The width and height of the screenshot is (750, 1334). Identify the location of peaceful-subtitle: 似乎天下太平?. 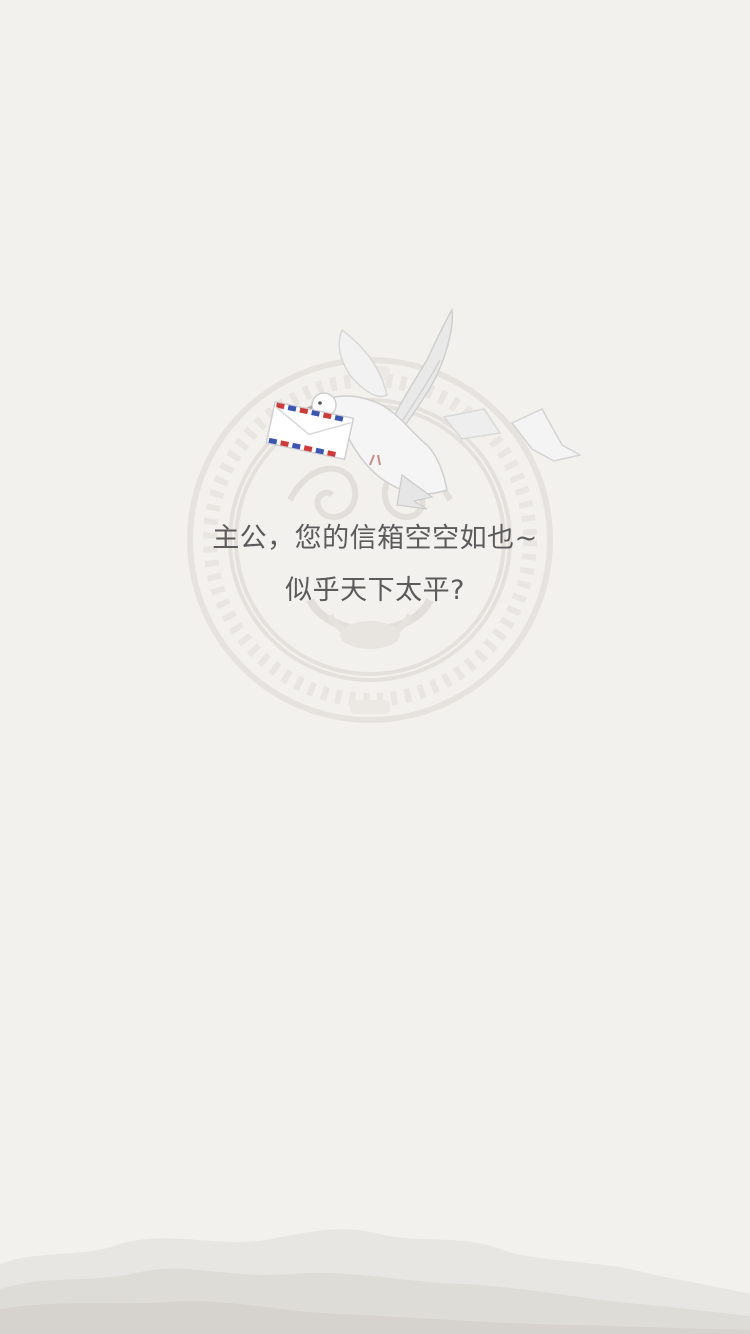
(375, 590).